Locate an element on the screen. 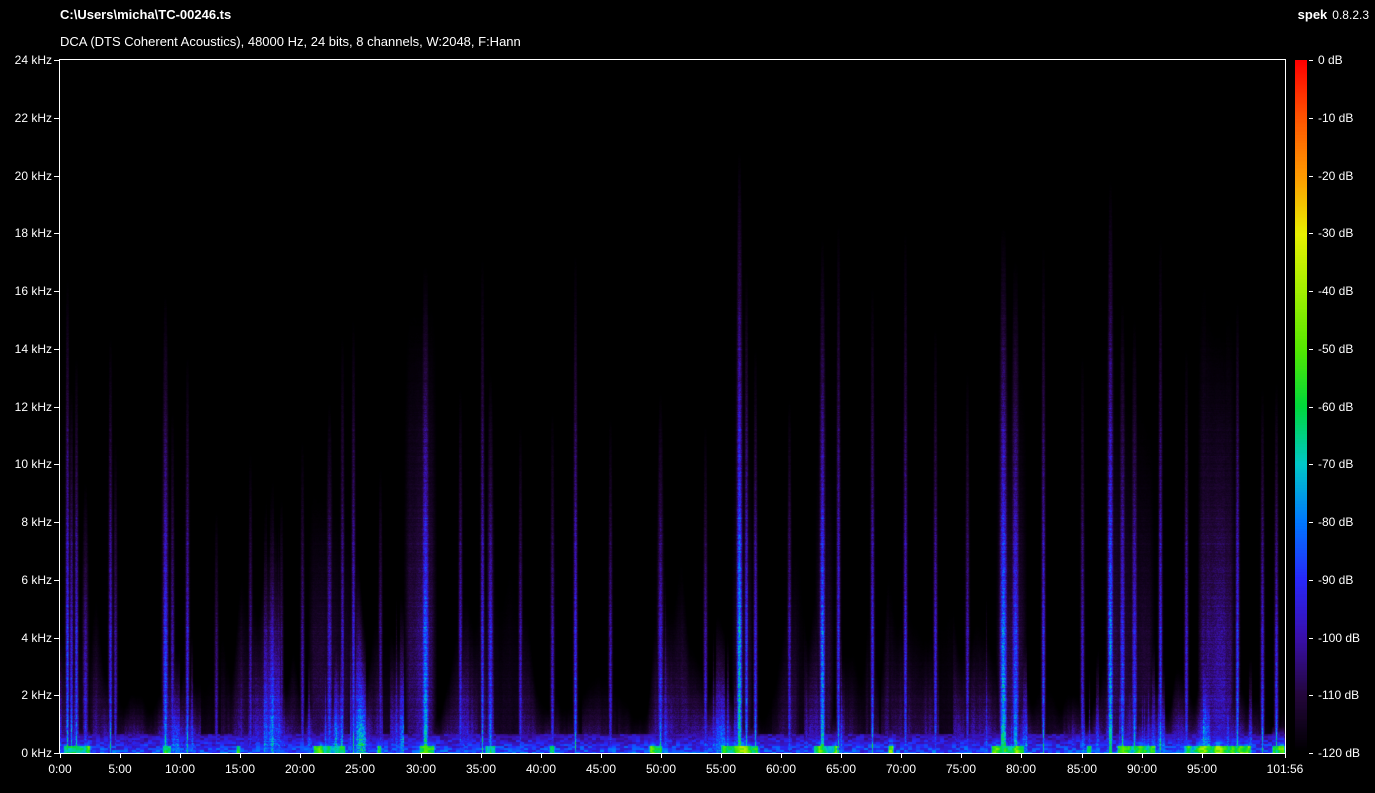 The height and width of the screenshot is (793, 1375). file-path: C:\Users\micha\TC-00246.ts is located at coordinates (146, 14).